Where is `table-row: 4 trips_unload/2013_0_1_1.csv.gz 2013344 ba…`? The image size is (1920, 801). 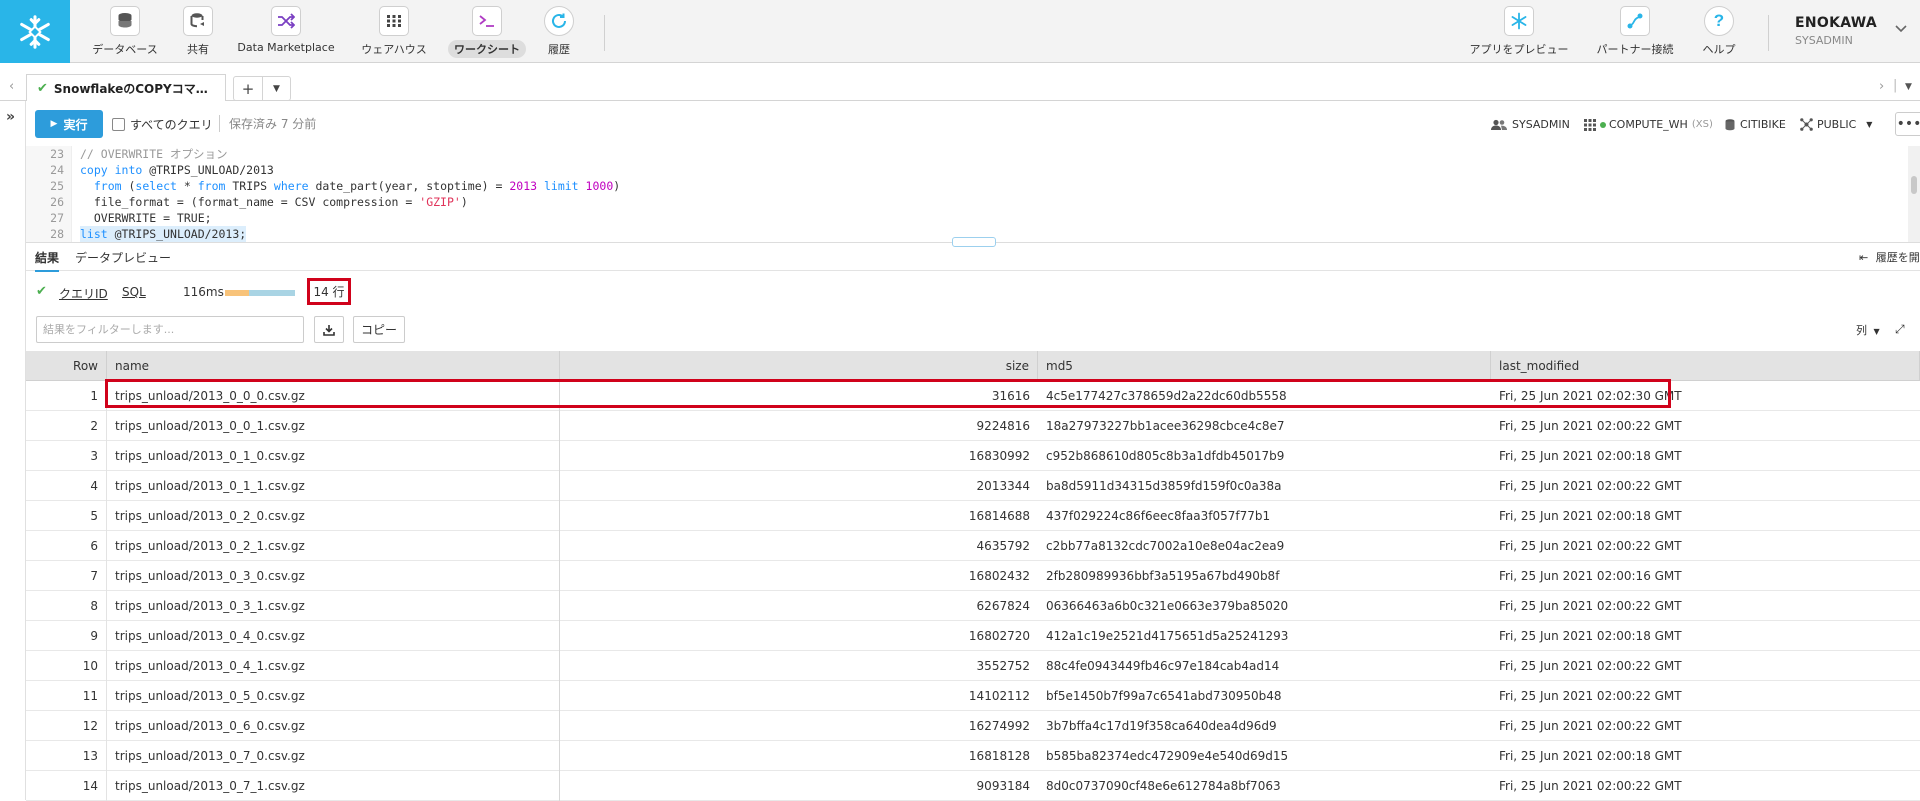 table-row: 4 trips_unload/2013_0_1_1.csv.gz 2013344 ba… is located at coordinates (973, 486).